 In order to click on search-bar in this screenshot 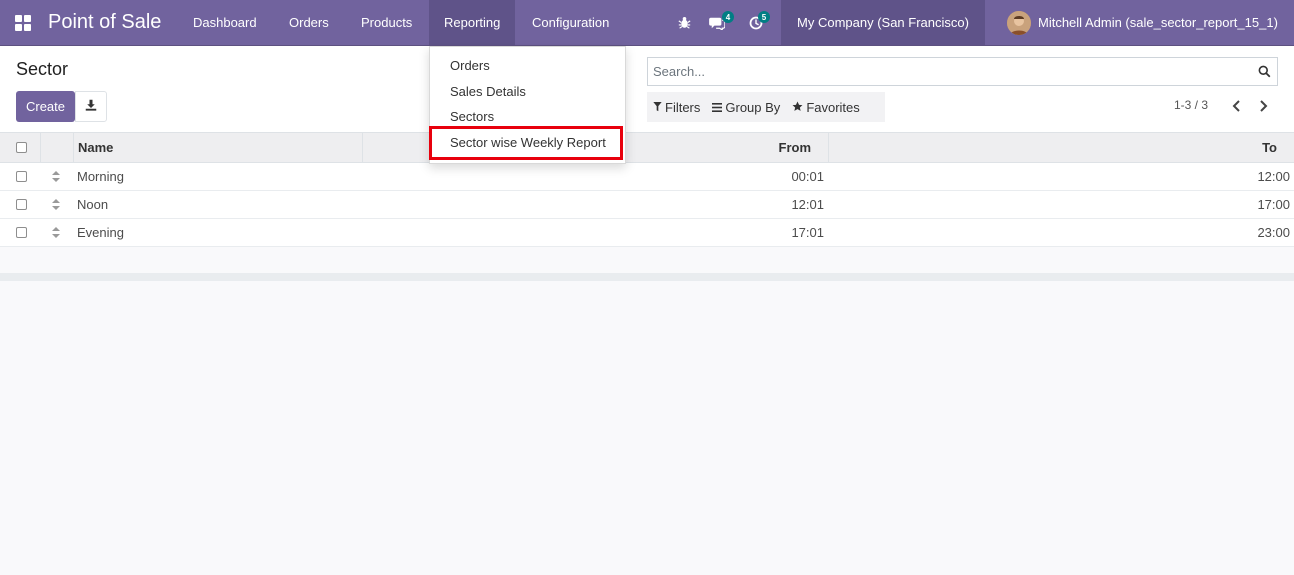, I will do `click(962, 71)`.